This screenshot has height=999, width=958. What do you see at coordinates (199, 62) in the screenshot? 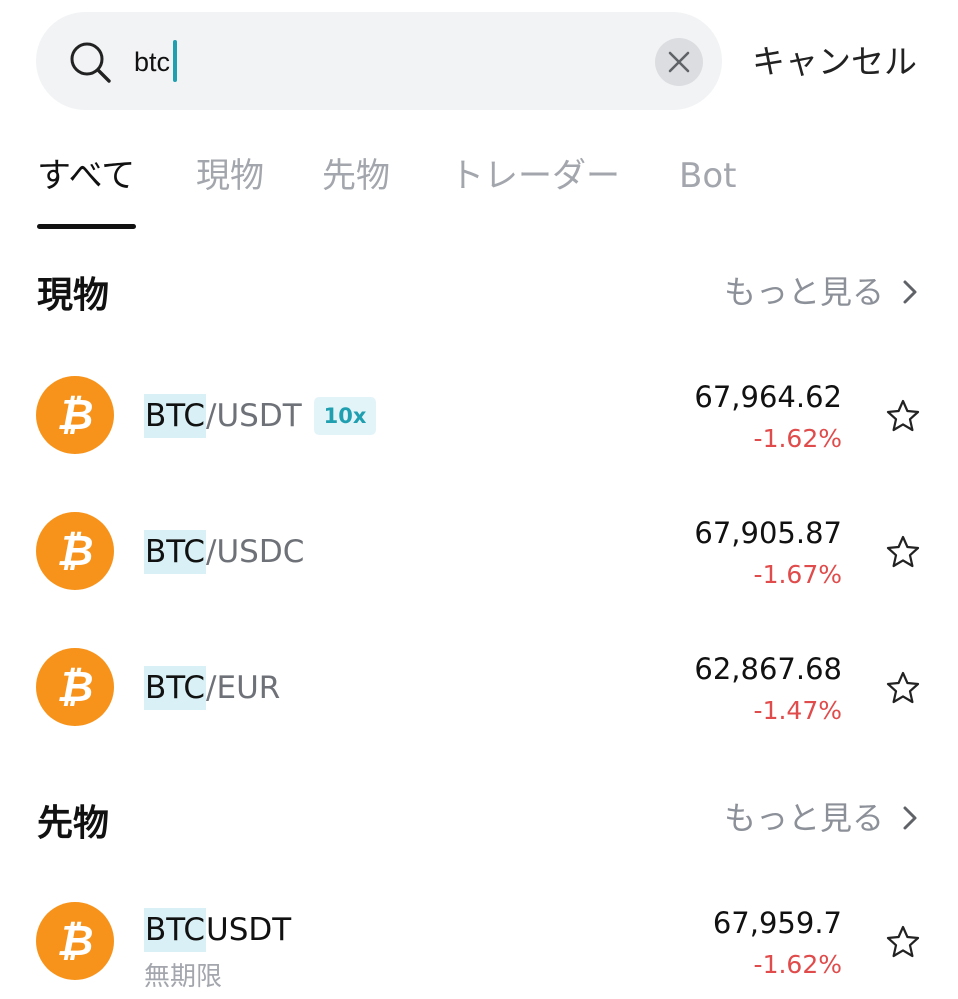
I see `search-input` at bounding box center [199, 62].